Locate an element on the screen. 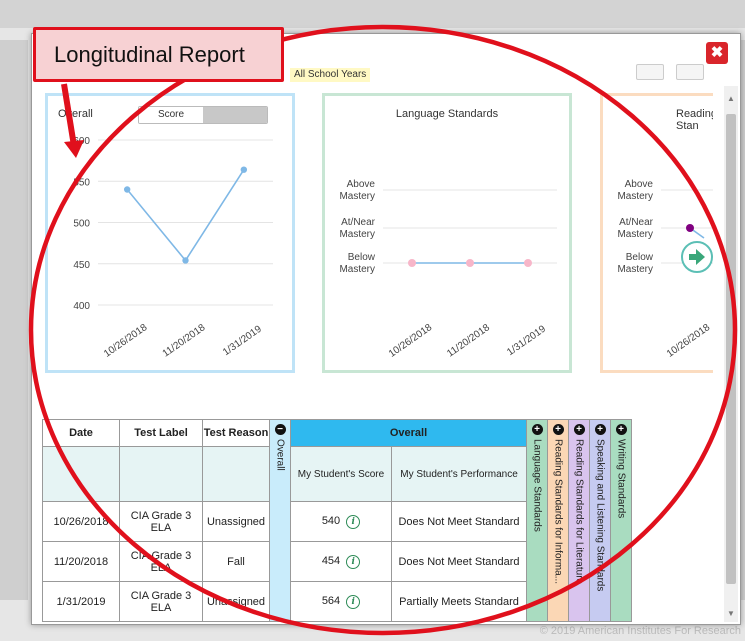  y-tick-label: 600 is located at coordinates (81, 141).